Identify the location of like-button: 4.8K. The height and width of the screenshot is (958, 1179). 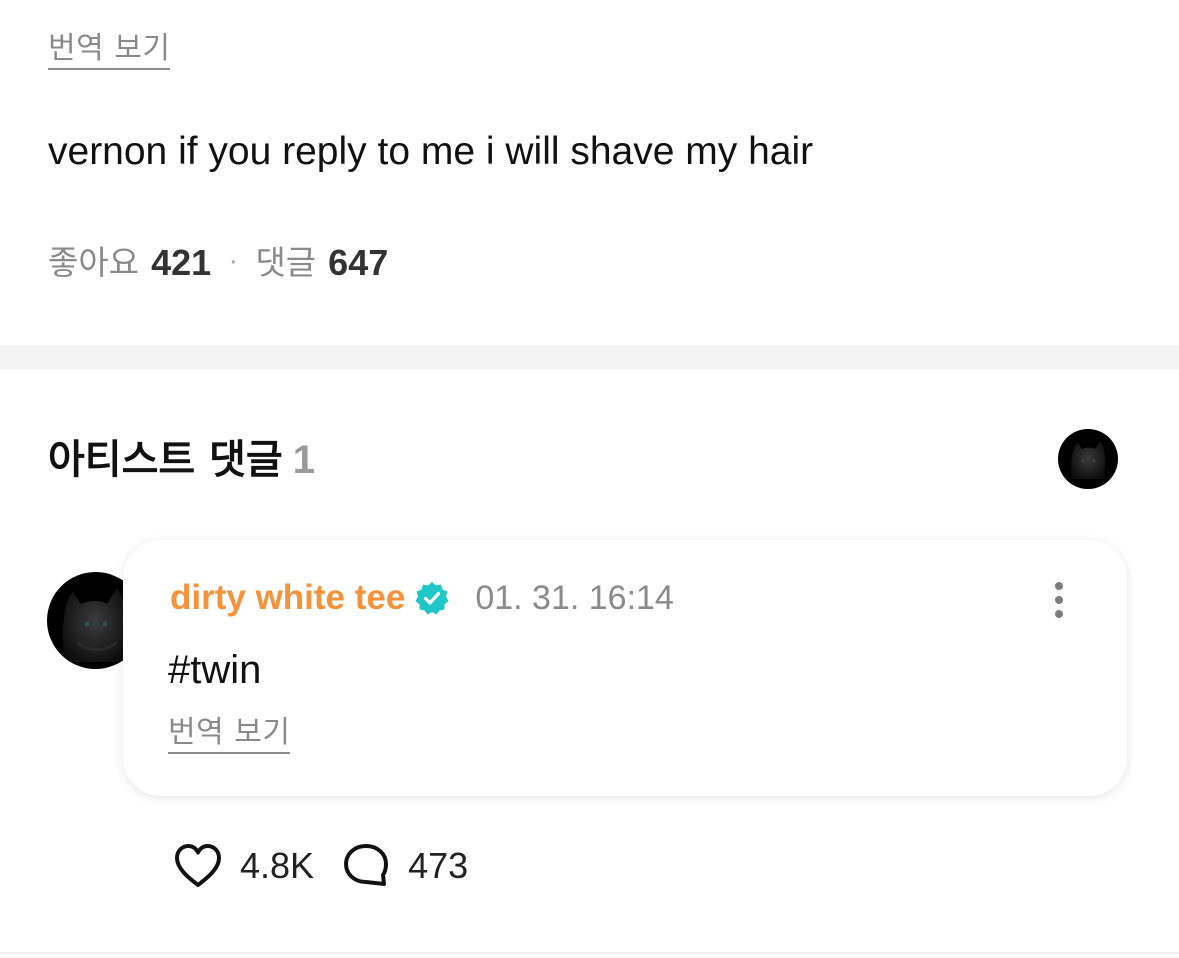
(243, 866).